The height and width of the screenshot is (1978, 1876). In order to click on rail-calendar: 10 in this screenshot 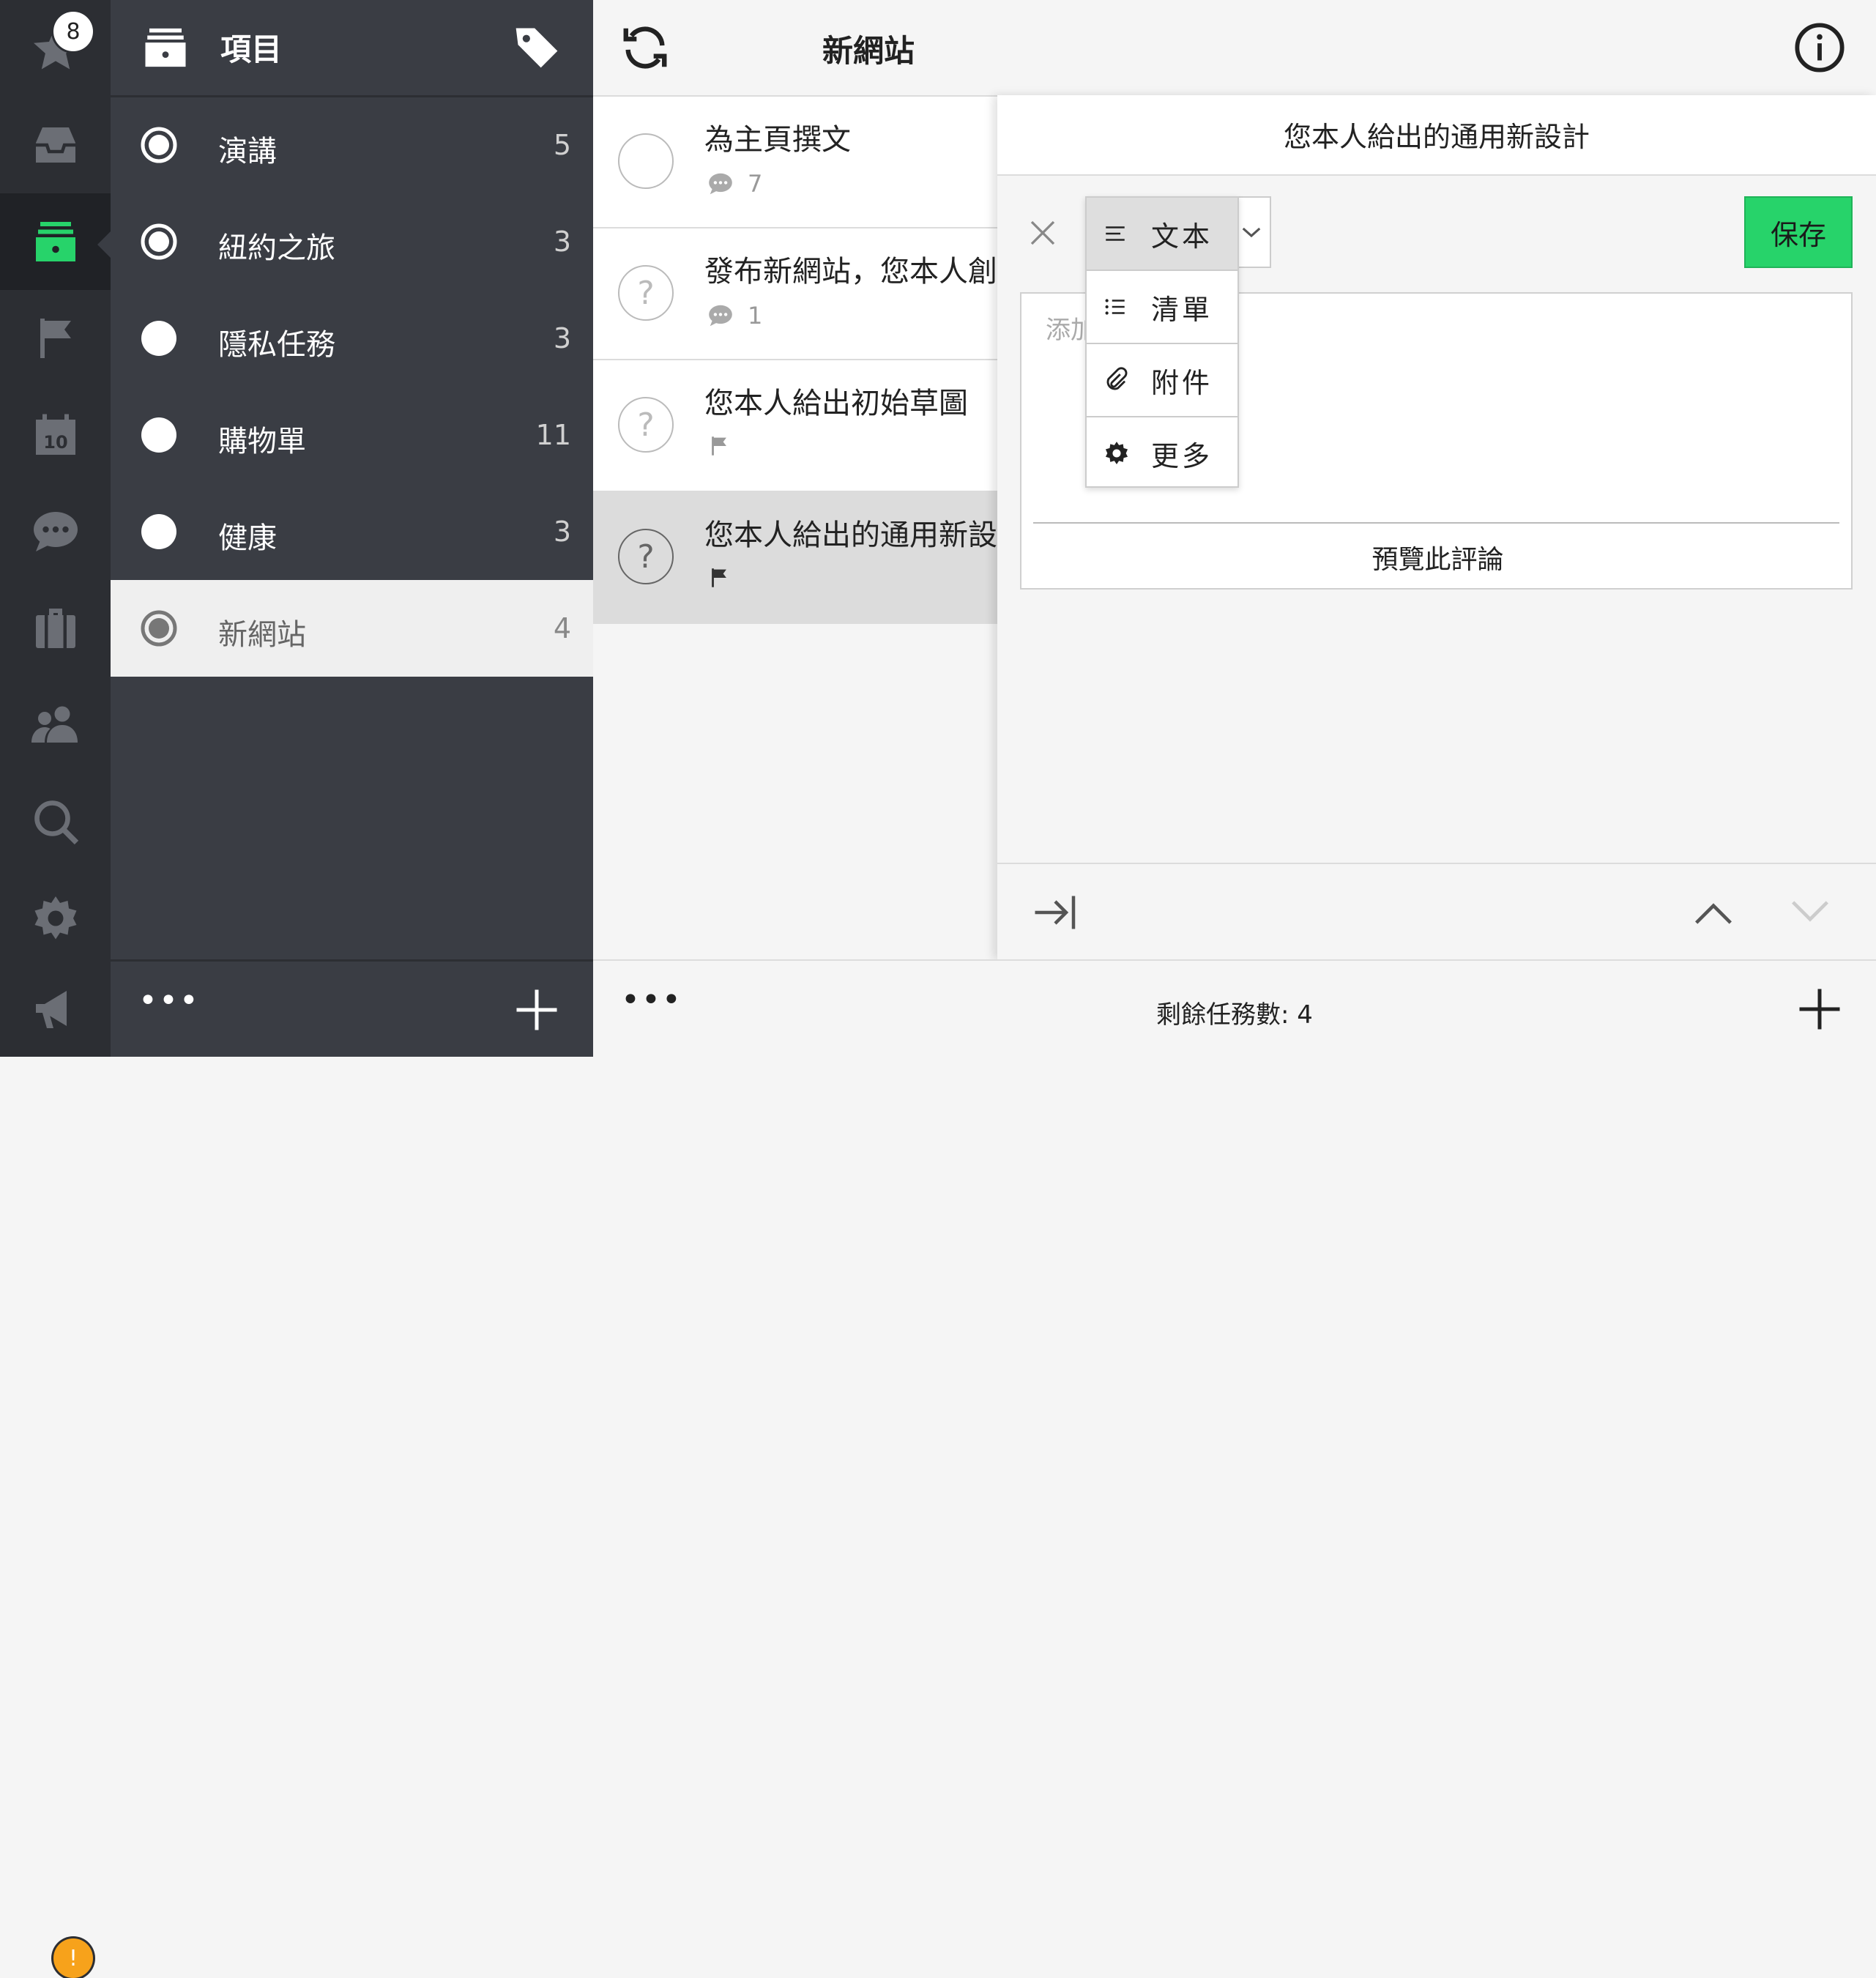, I will do `click(55, 435)`.